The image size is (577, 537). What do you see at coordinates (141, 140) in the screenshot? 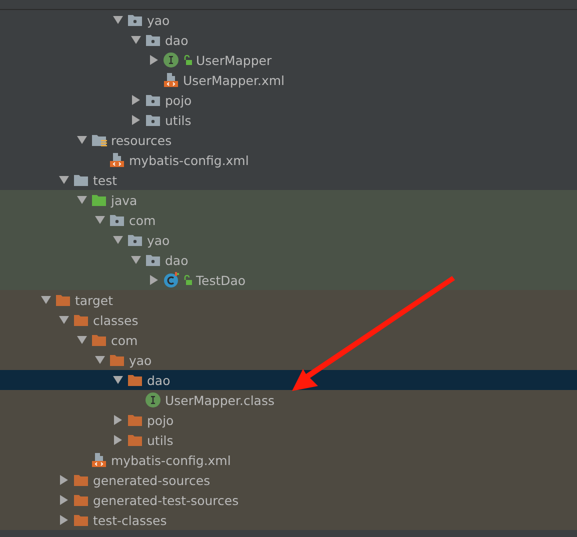
I see `tree-item-label: resources` at bounding box center [141, 140].